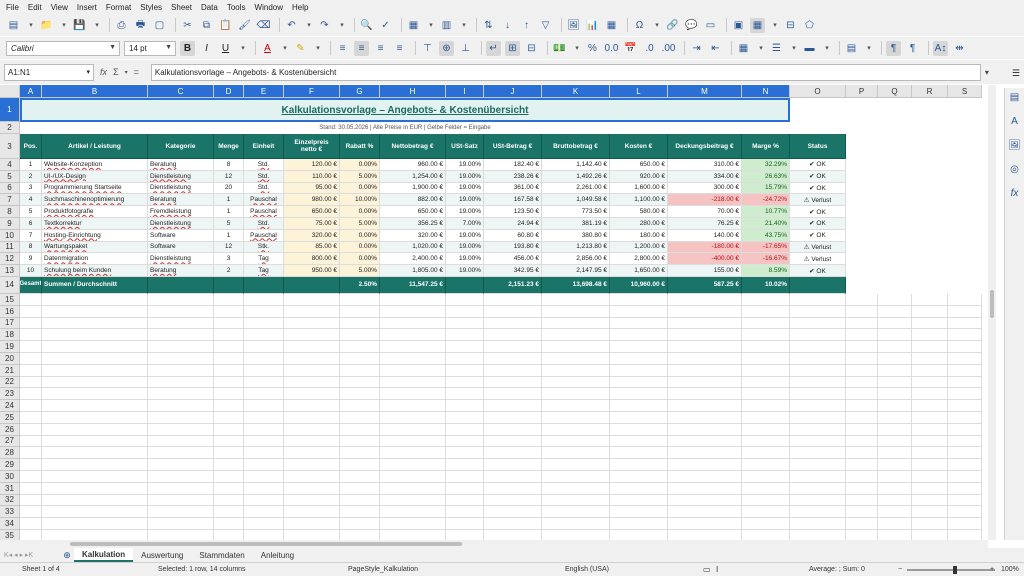 Image resolution: width=1024 pixels, height=576 pixels. Describe the element at coordinates (10, 271) in the screenshot. I see `row-header-13: 13` at that location.